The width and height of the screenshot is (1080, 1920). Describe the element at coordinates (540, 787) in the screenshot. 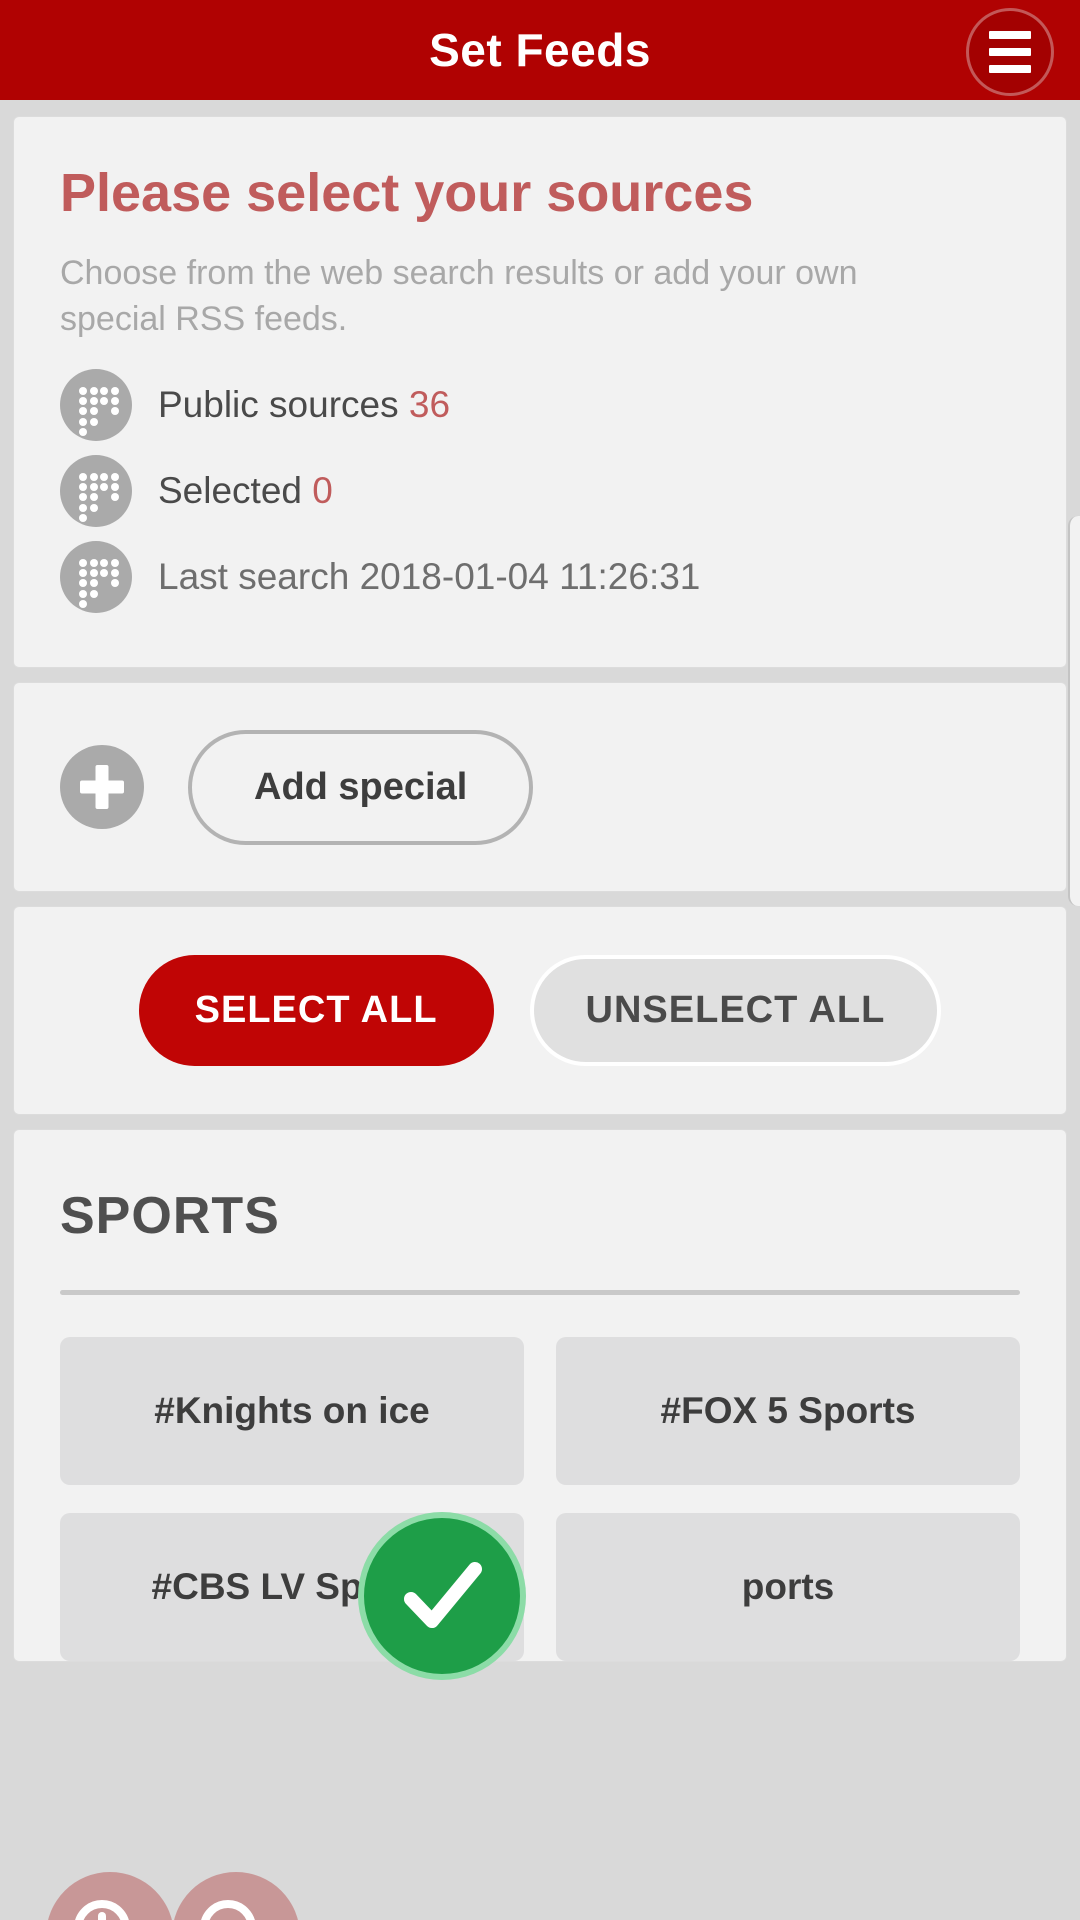

I see `add-special-card: Add special` at that location.